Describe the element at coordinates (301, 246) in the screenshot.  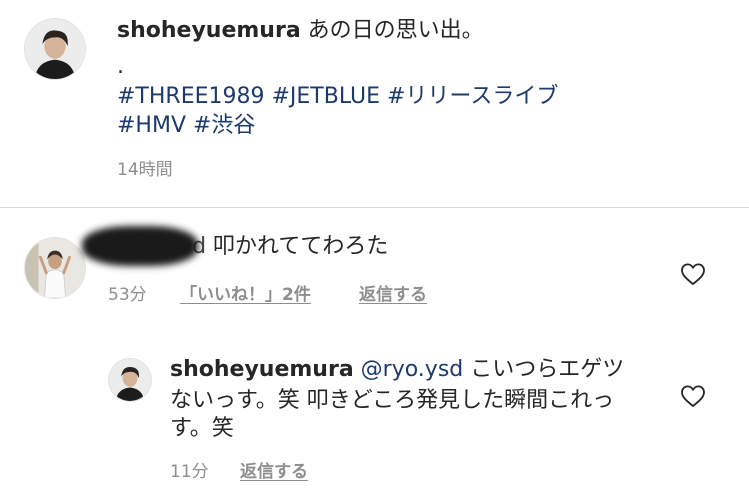
I see `comment-text: 叩かれててわろた` at that location.